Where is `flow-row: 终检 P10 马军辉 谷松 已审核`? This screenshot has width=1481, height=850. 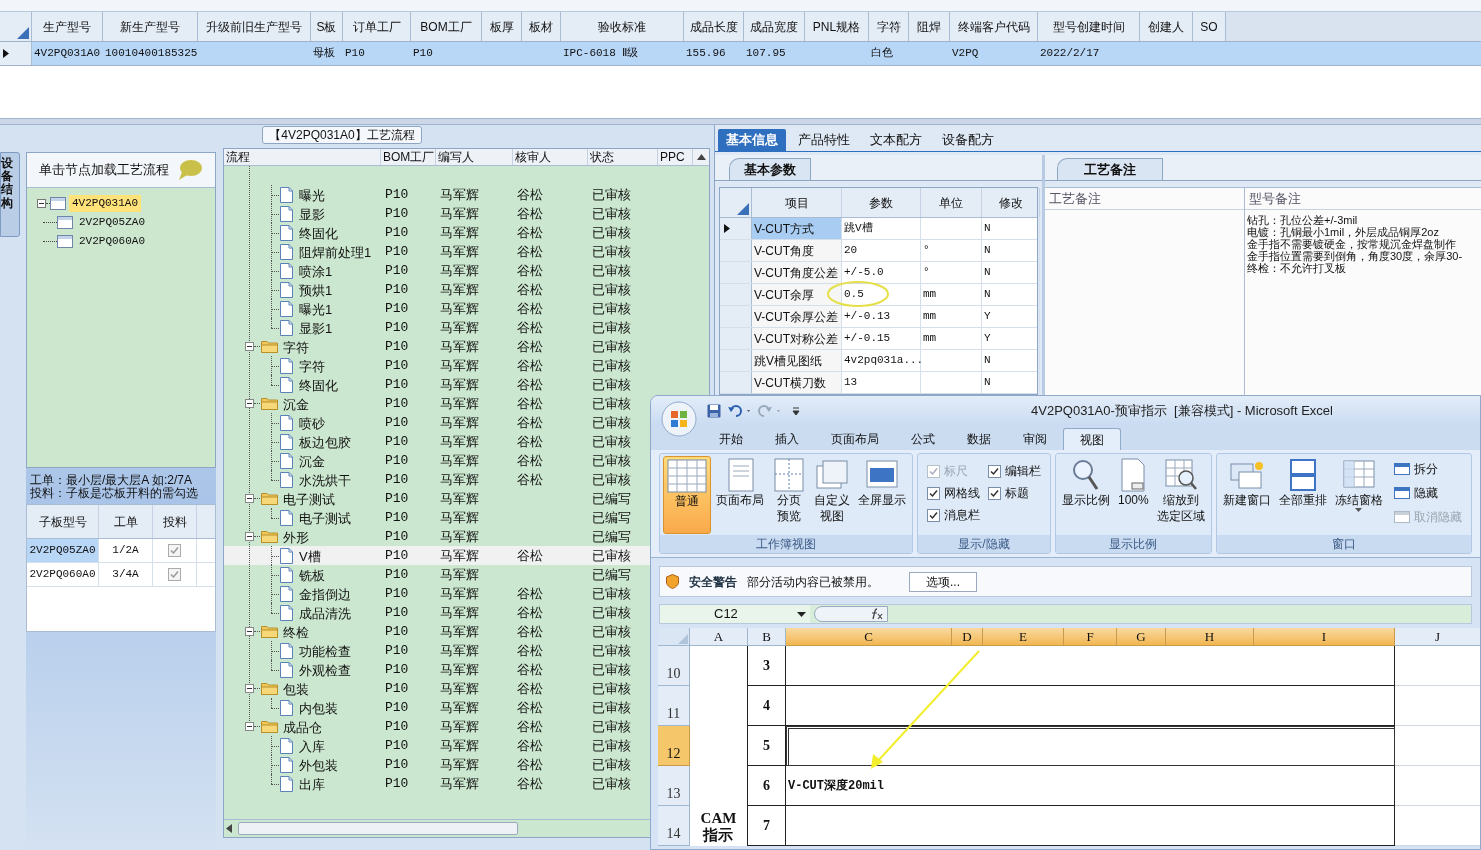
flow-row: 终检 P10 马军辉 谷松 已审核 is located at coordinates (438, 631).